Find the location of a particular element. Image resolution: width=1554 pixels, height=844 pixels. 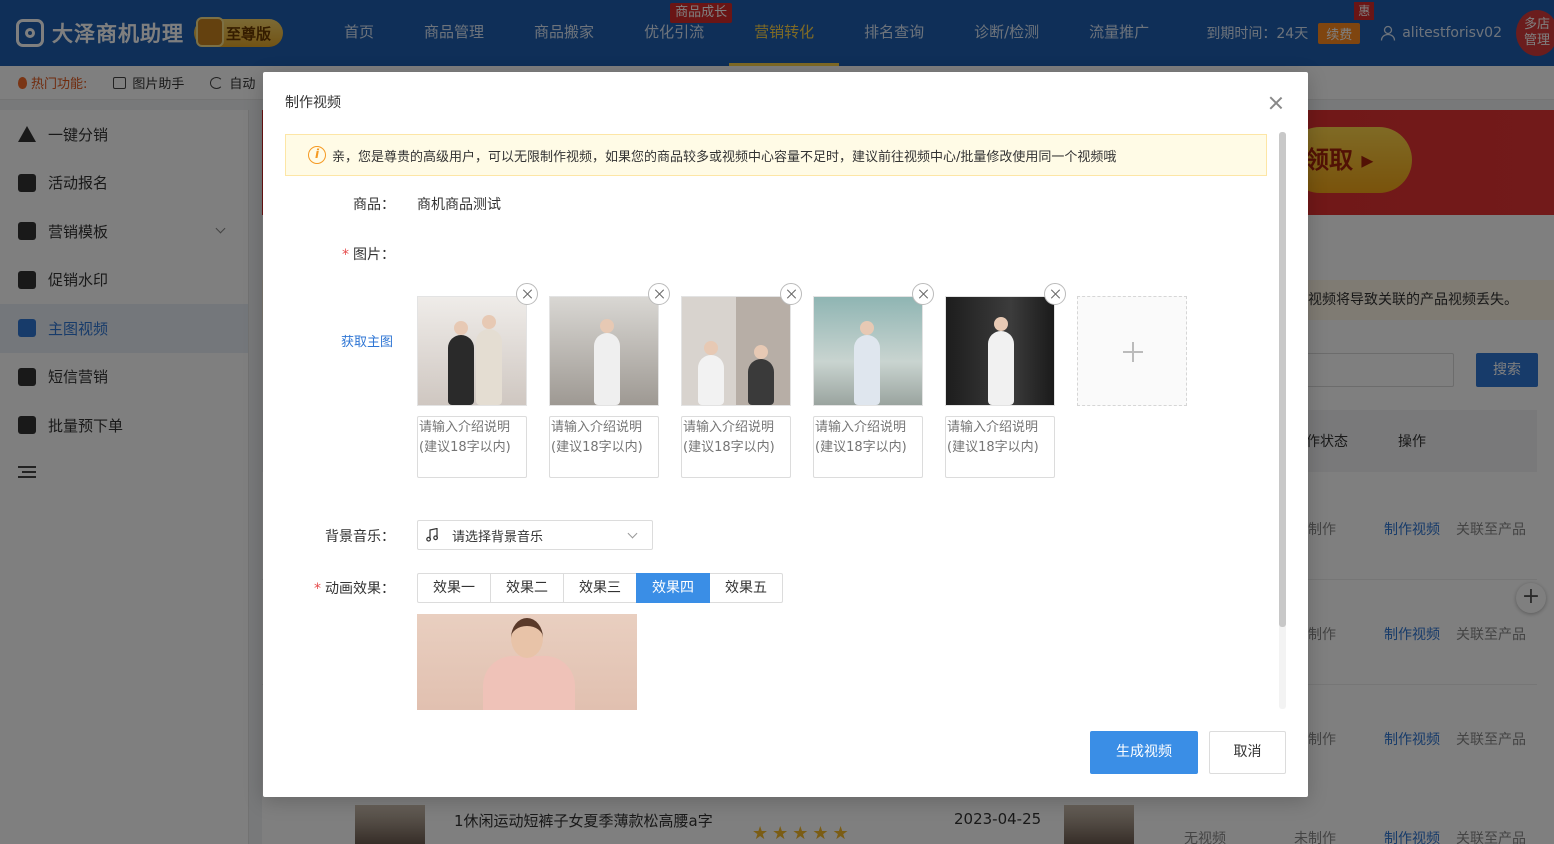

images-label-text: 图片： is located at coordinates (374, 255).